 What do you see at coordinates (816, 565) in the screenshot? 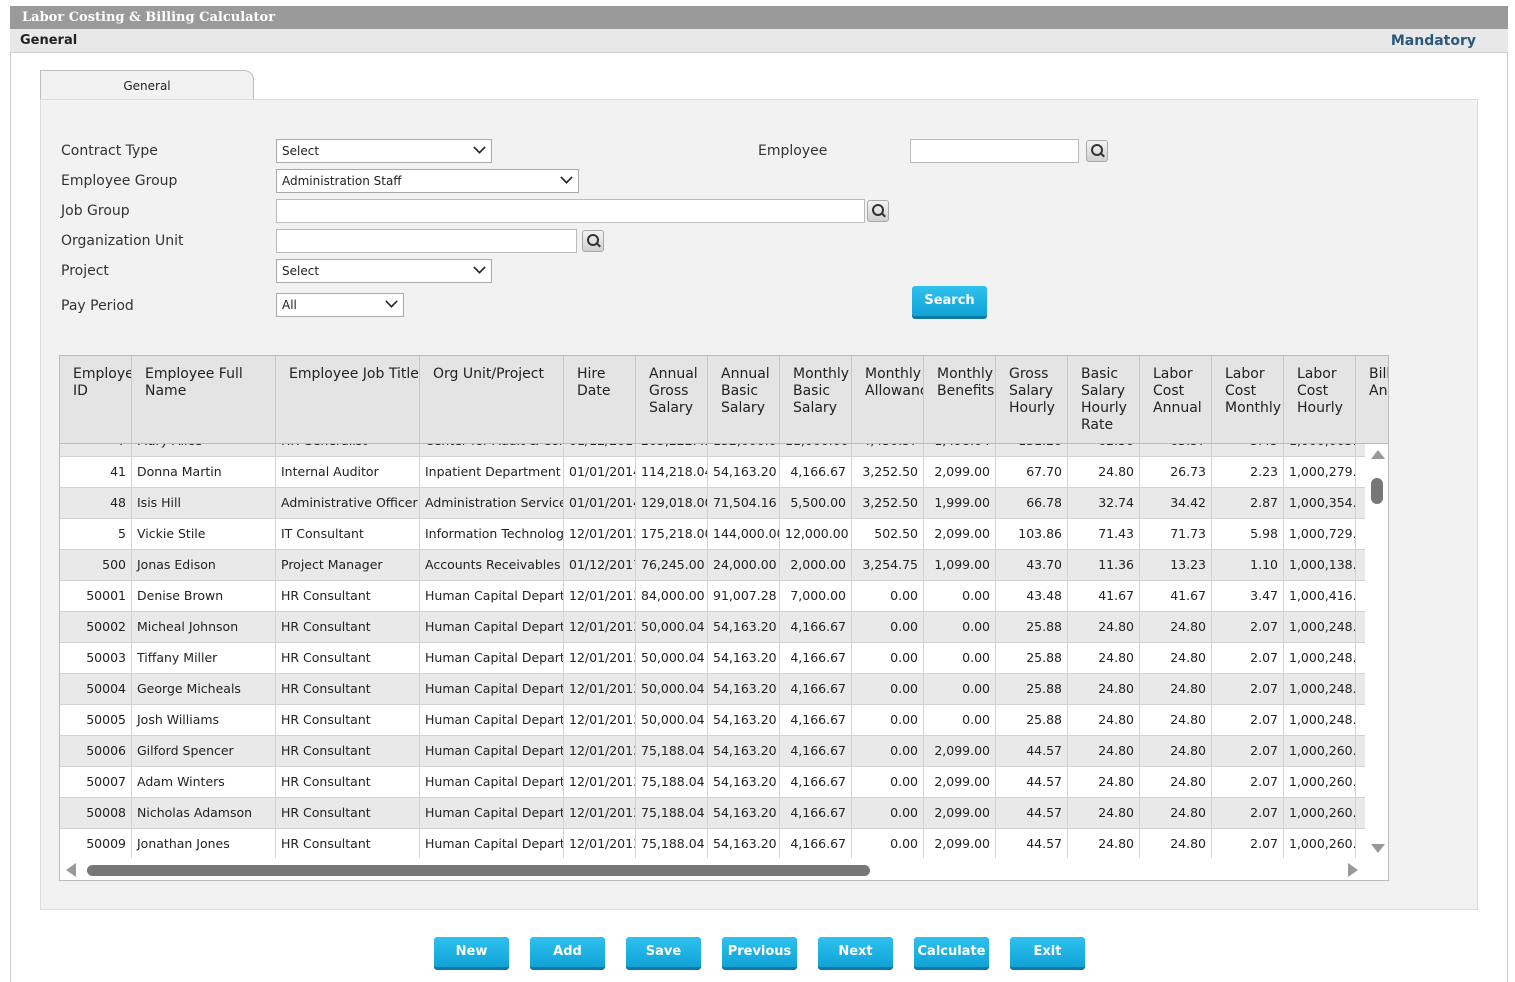
I see `table-cell: 2,000.00` at bounding box center [816, 565].